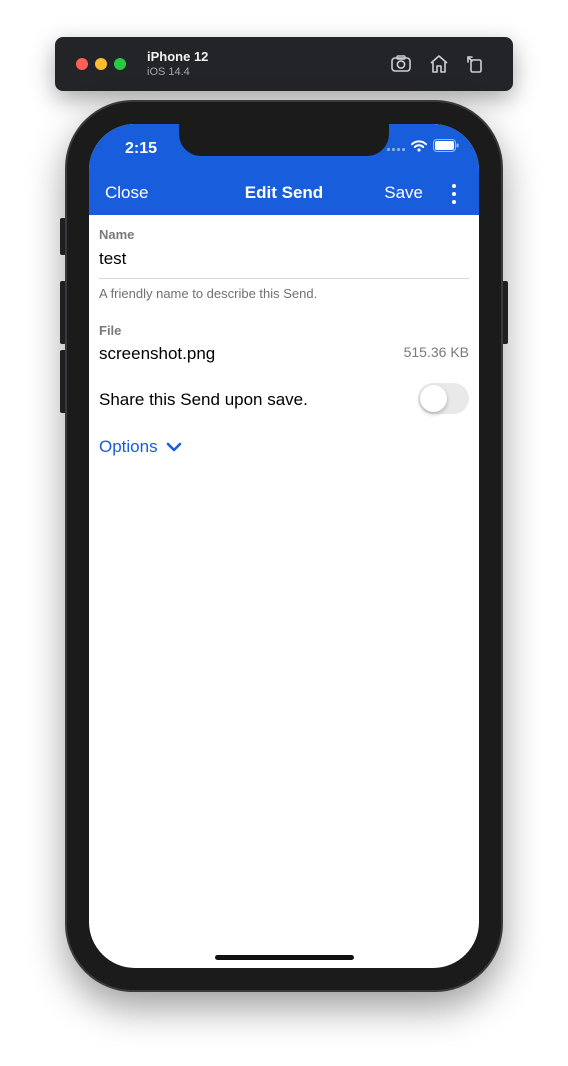 This screenshot has height=1066, width=568. Describe the element at coordinates (284, 169) in the screenshot. I see `navigation-bar: 2:15 Close Edit Send Save` at that location.